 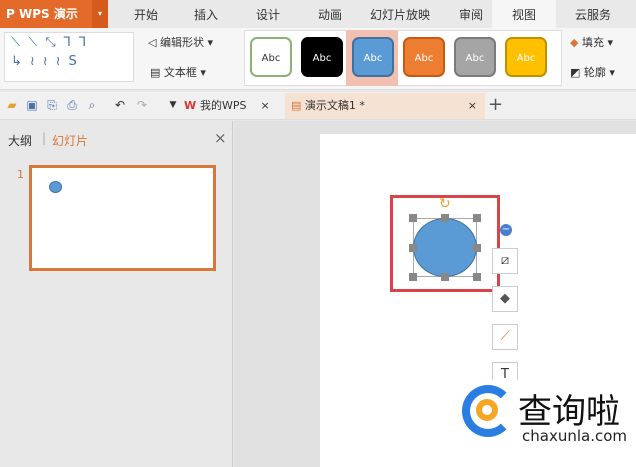 I want to click on text-float-button: T, so click(x=505, y=372).